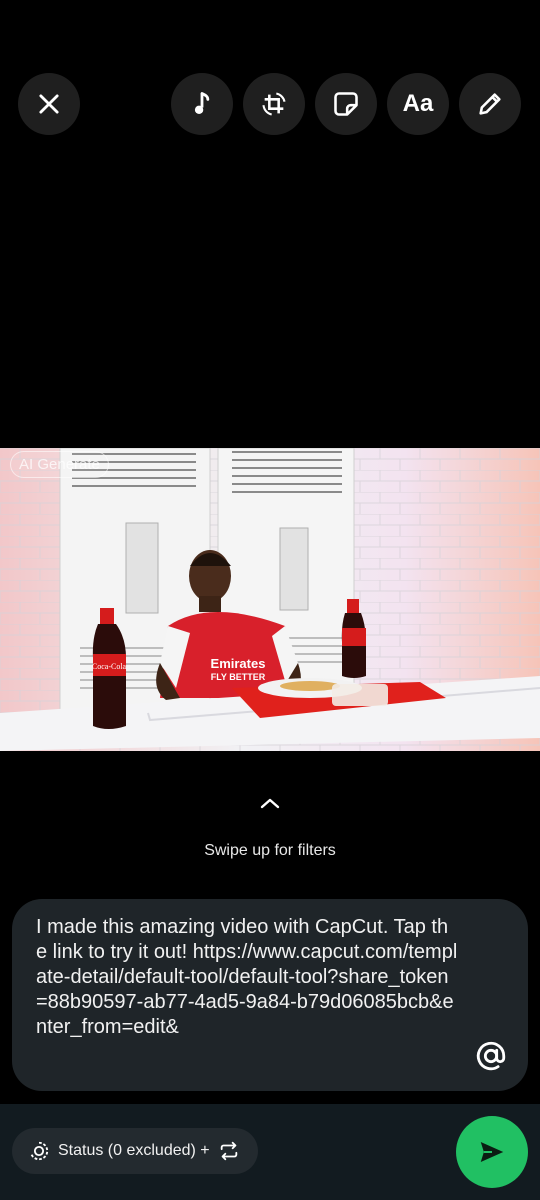 This screenshot has height=1200, width=540. What do you see at coordinates (270, 850) in the screenshot?
I see `filters-hint: Swipe up for filters` at bounding box center [270, 850].